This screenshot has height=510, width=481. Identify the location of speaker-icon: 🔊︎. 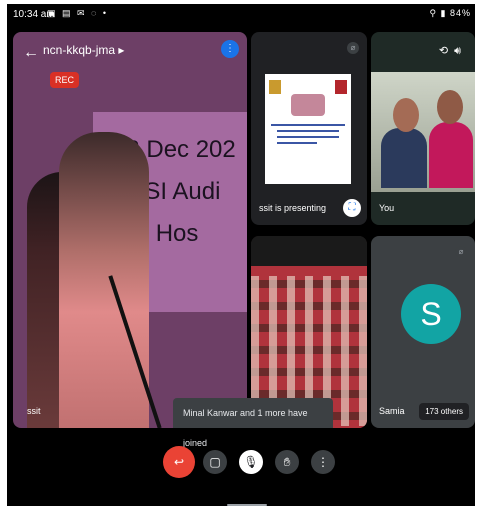
(460, 51).